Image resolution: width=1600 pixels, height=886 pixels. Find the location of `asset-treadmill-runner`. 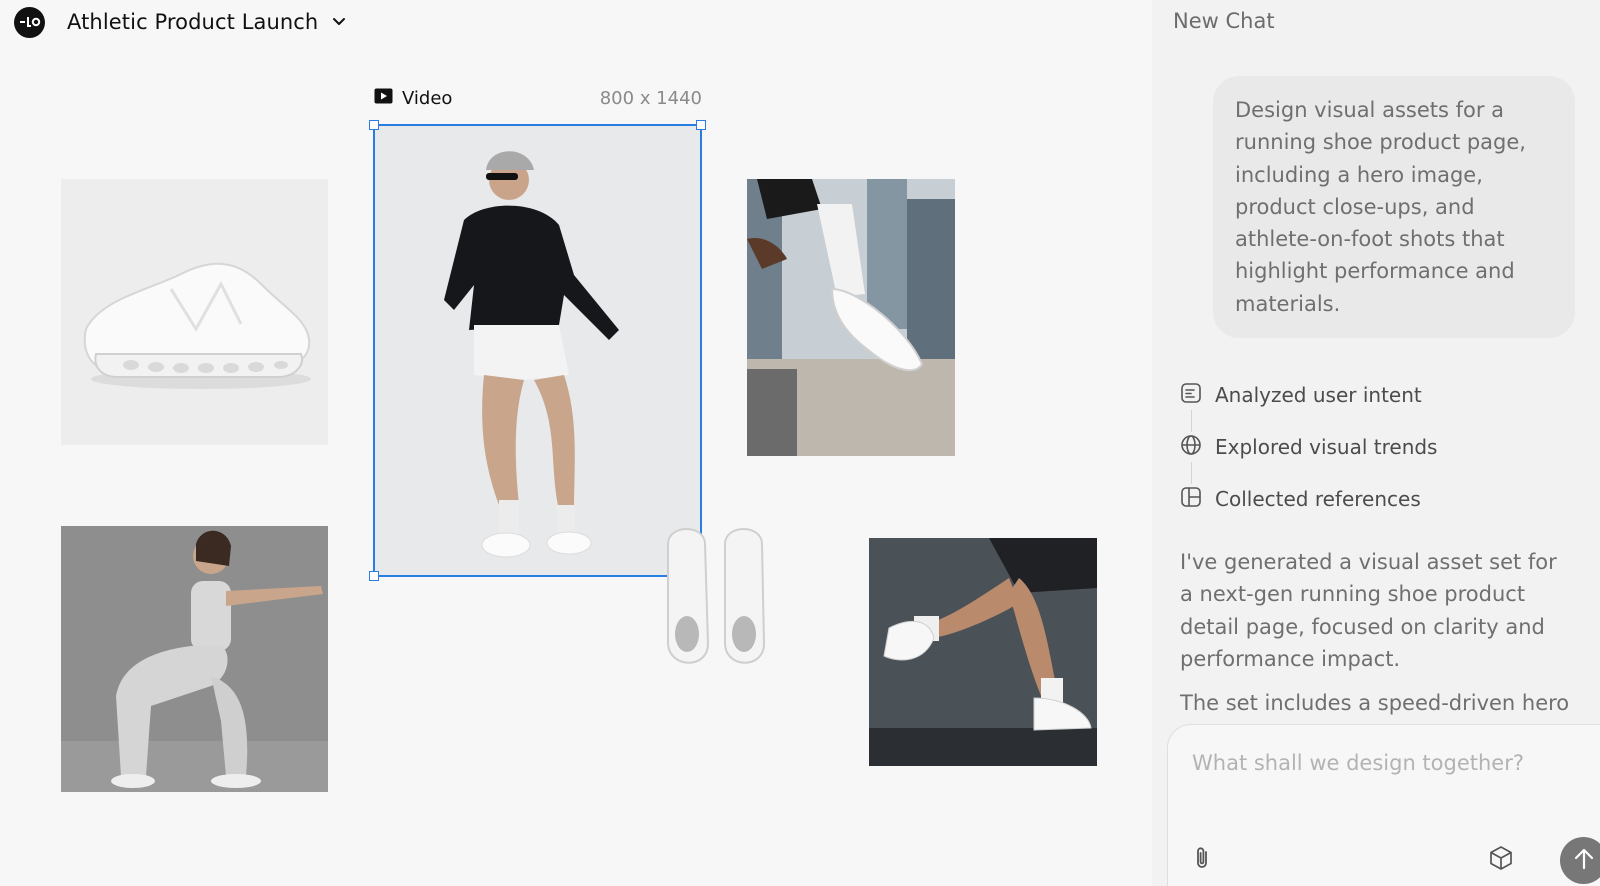

asset-treadmill-runner is located at coordinates (983, 652).